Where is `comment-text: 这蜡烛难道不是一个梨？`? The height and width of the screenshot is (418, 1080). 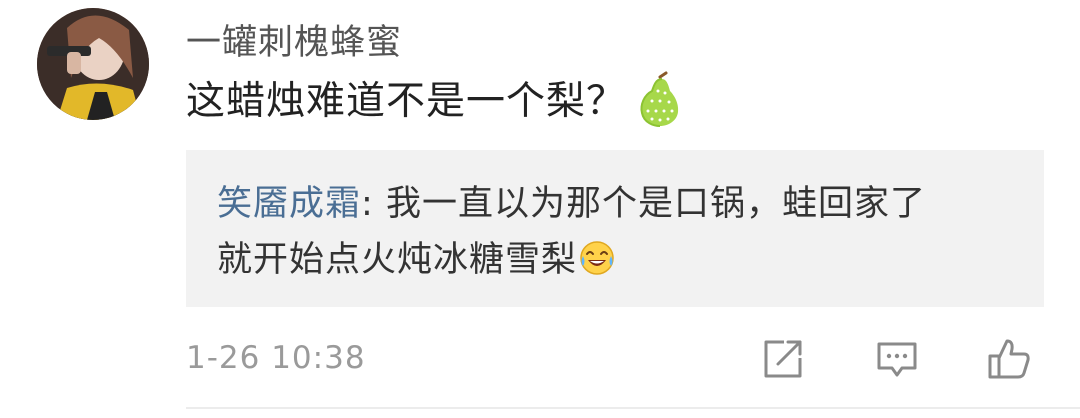
comment-text: 这蜡烛难道不是一个梨？ is located at coordinates (433, 100).